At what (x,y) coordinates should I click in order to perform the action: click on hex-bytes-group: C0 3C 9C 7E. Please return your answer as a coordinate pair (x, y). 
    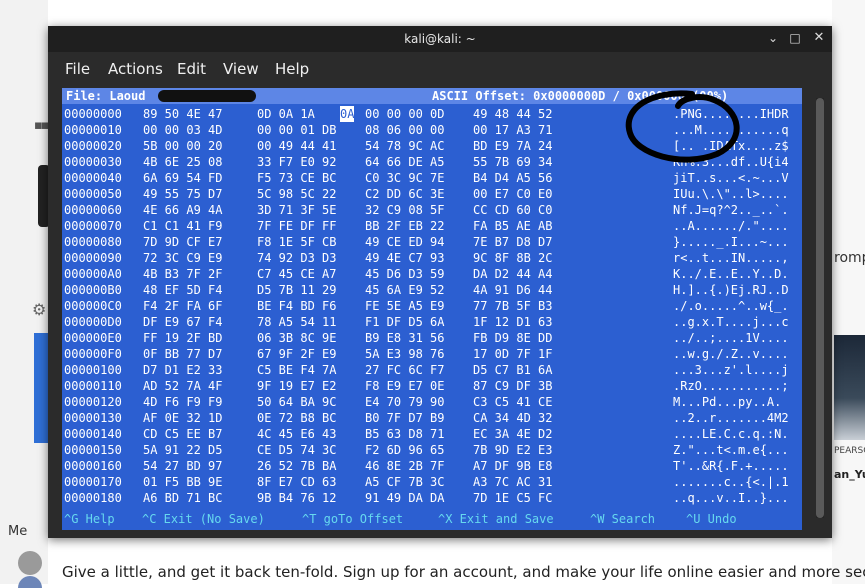
    Looking at the image, I should click on (404, 178).